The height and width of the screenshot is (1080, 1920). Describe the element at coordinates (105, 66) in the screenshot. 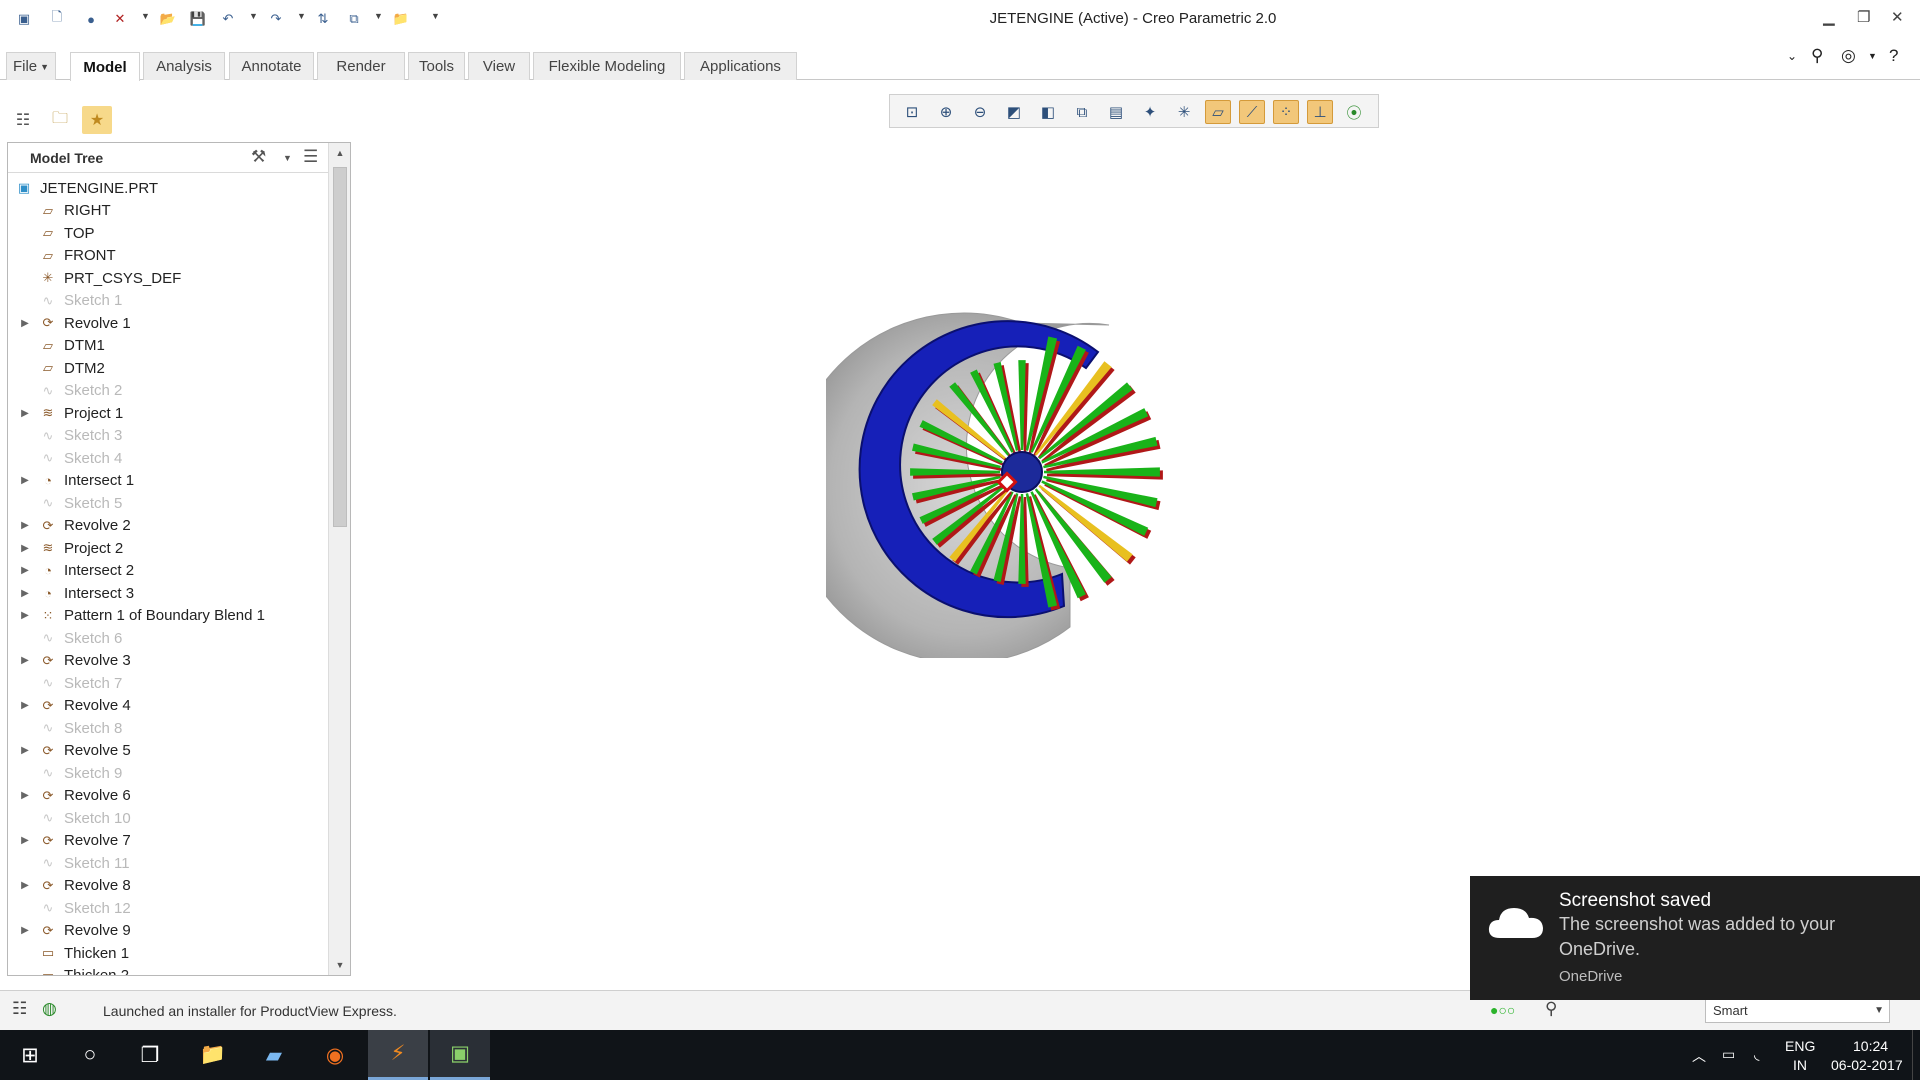

I see `tab-model: Model` at that location.